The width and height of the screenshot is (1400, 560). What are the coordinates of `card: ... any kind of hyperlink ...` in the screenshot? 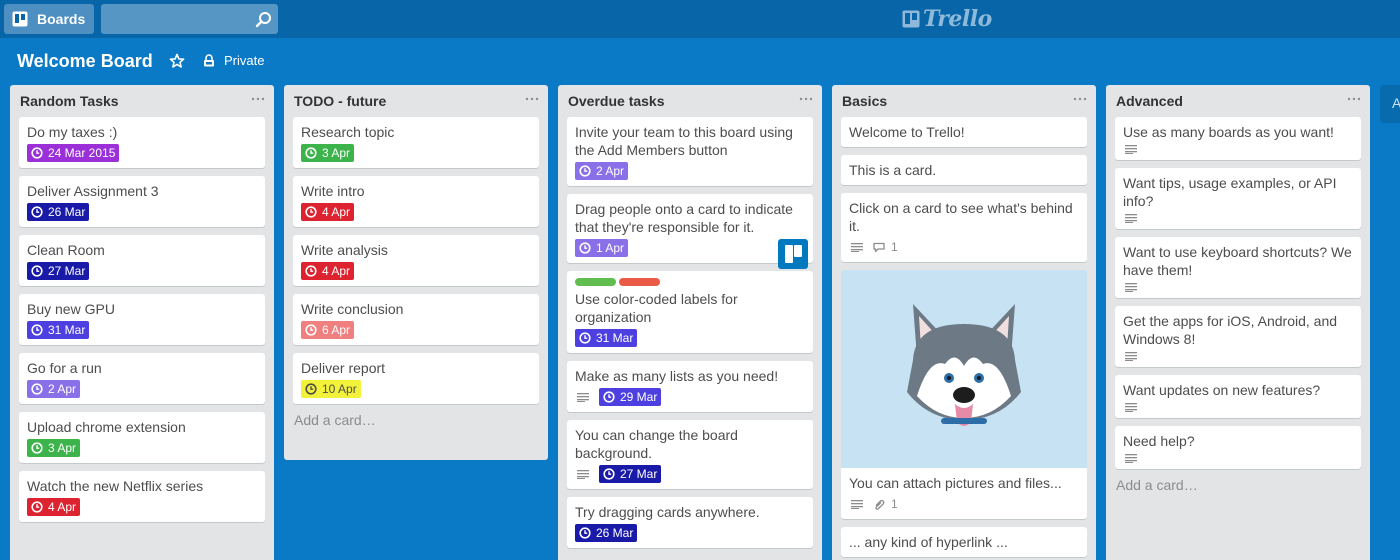 It's located at (964, 542).